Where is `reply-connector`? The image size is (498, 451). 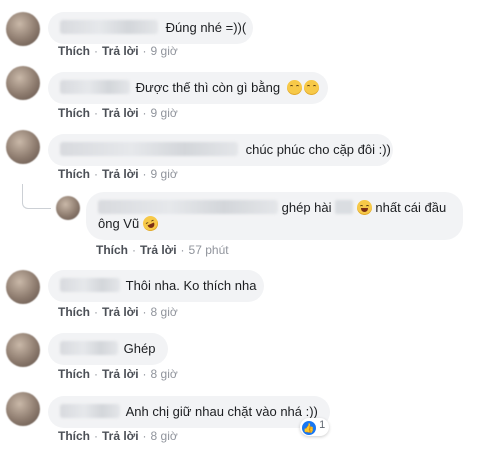 reply-connector is located at coordinates (36, 196).